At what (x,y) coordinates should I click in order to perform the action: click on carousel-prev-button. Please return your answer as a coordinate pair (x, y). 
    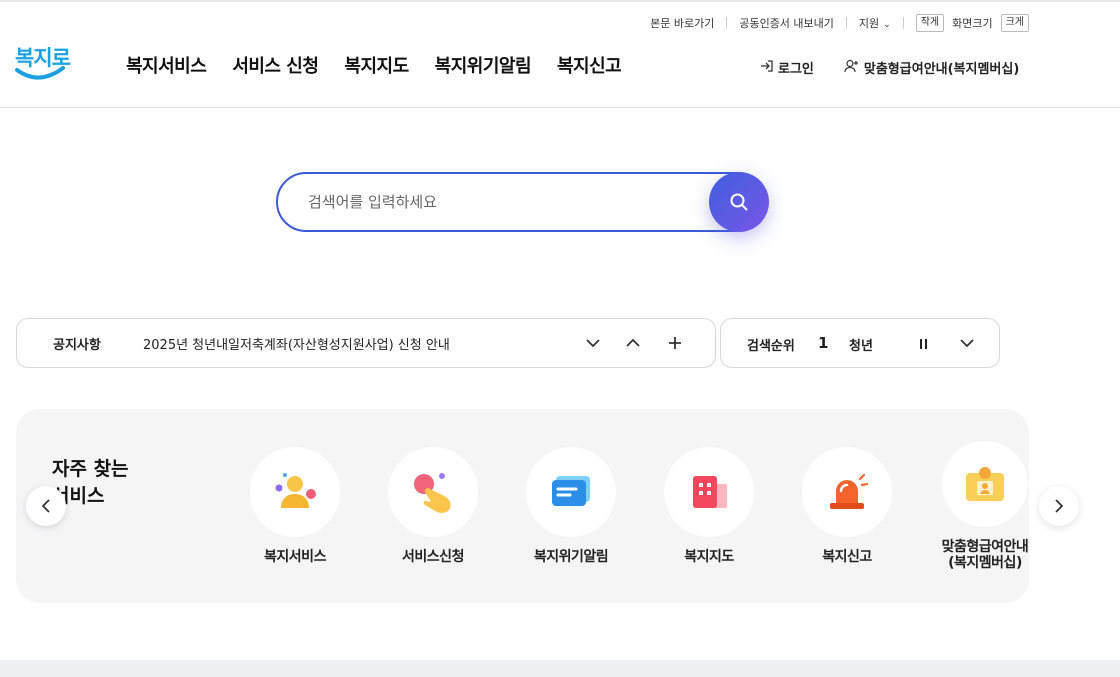
    Looking at the image, I should click on (46, 506).